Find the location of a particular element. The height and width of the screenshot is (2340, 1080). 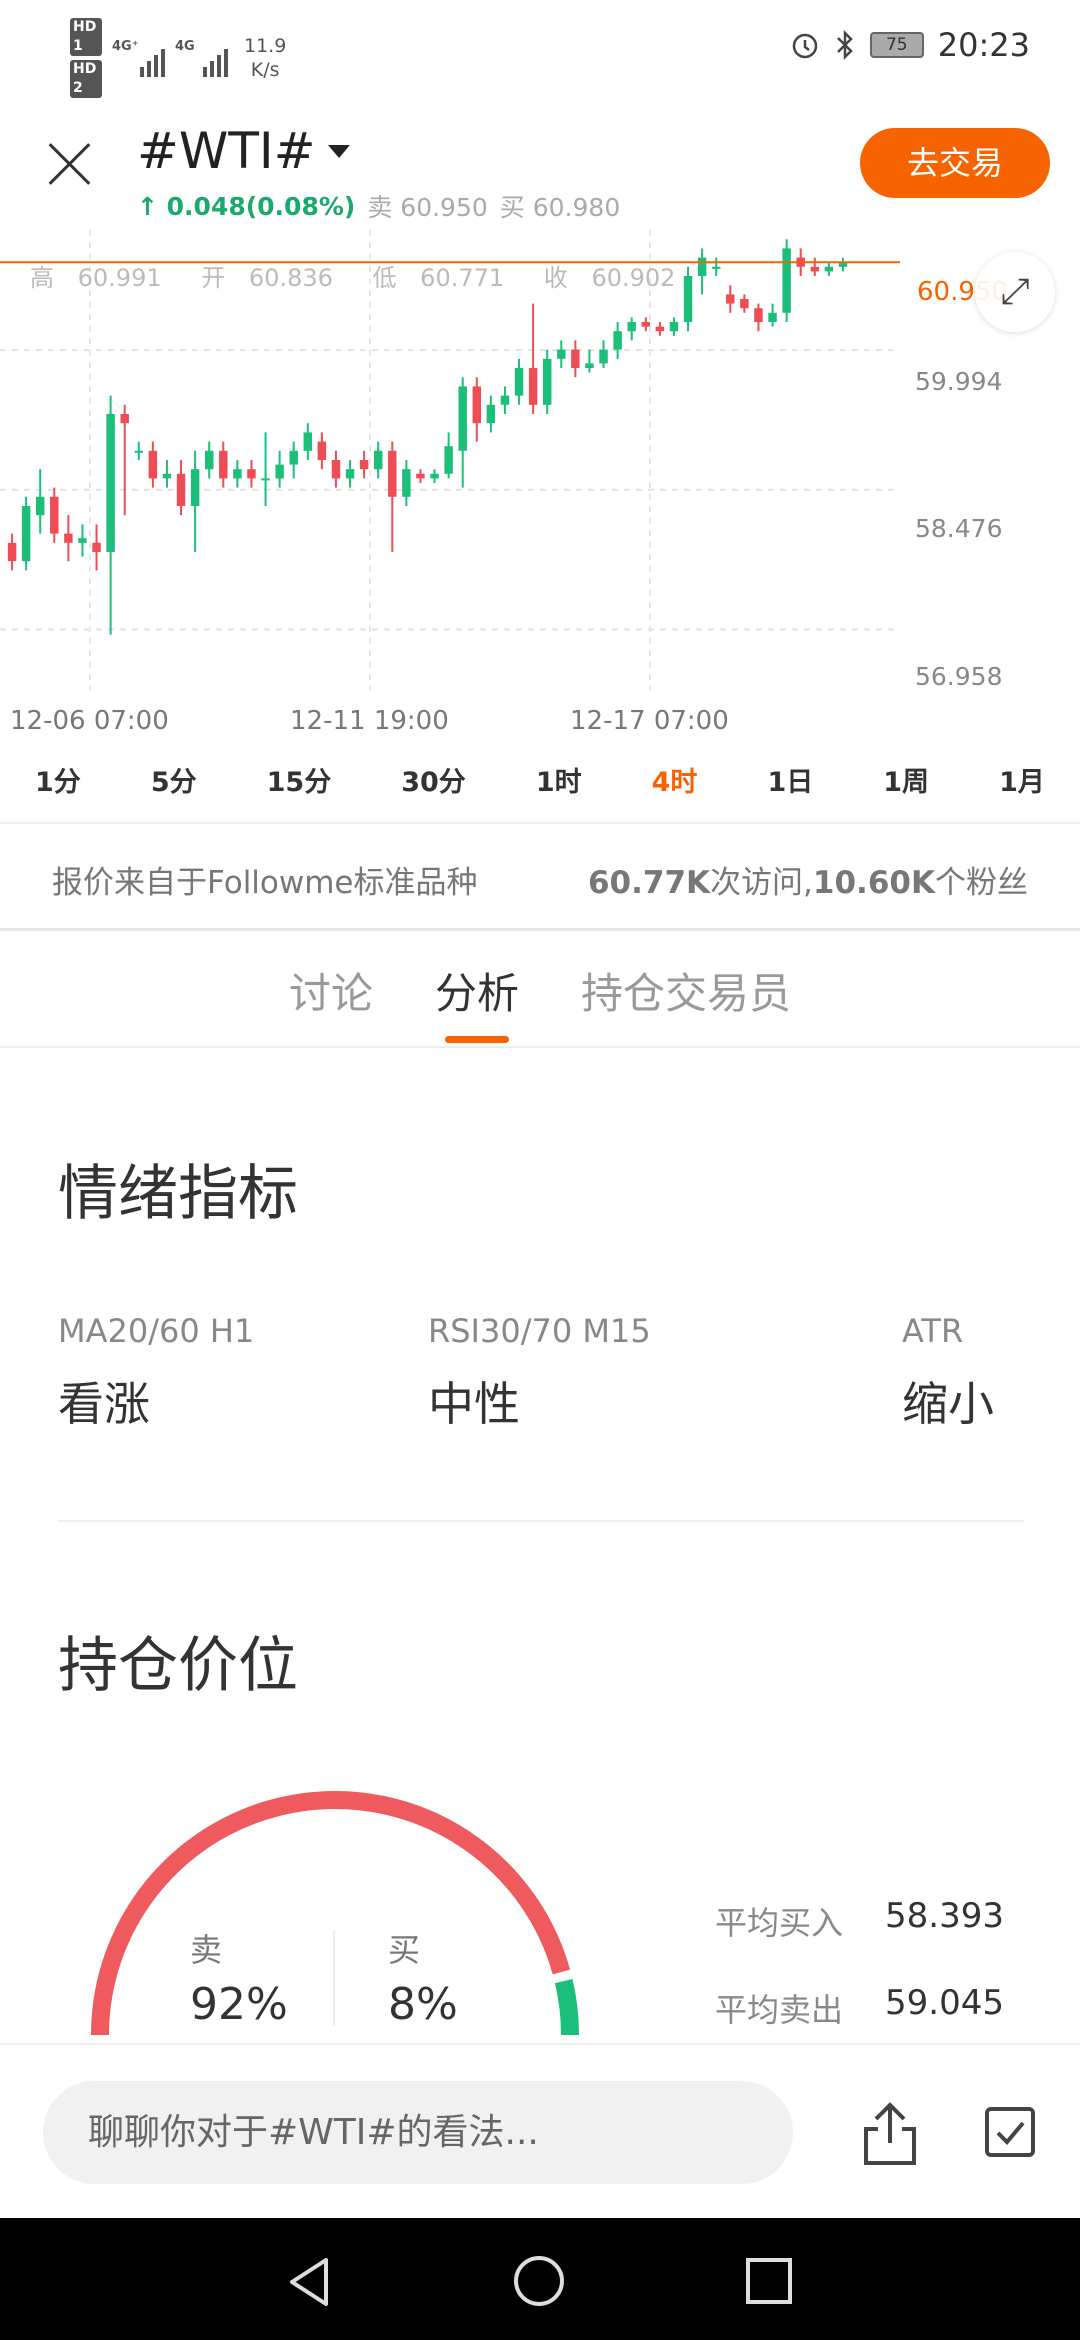

quote-line: ↑ 0.048(0.08%) 卖 60.950 买 60.980 is located at coordinates (378, 206).